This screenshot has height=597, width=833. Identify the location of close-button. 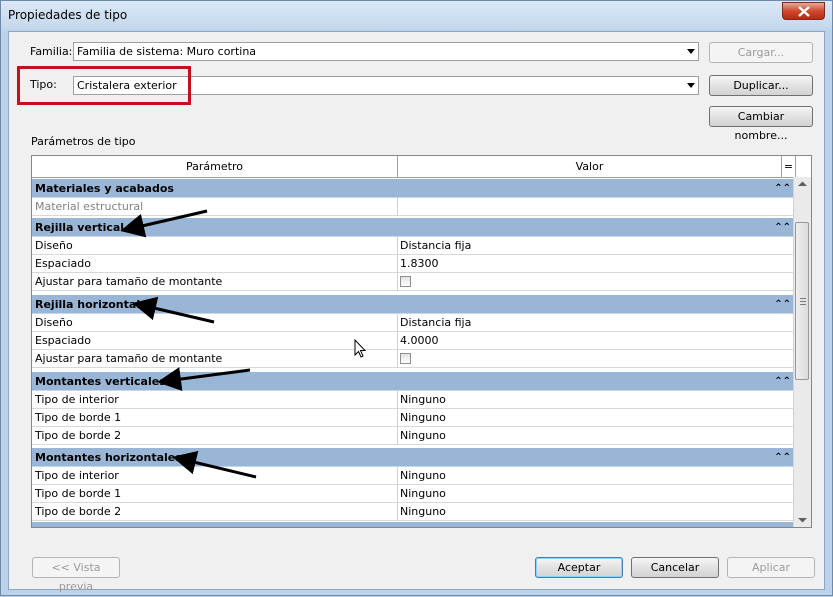
(803, 11).